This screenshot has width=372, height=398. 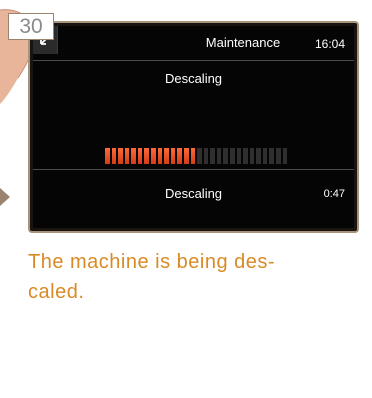 What do you see at coordinates (193, 193) in the screenshot?
I see `status-label: Descaling` at bounding box center [193, 193].